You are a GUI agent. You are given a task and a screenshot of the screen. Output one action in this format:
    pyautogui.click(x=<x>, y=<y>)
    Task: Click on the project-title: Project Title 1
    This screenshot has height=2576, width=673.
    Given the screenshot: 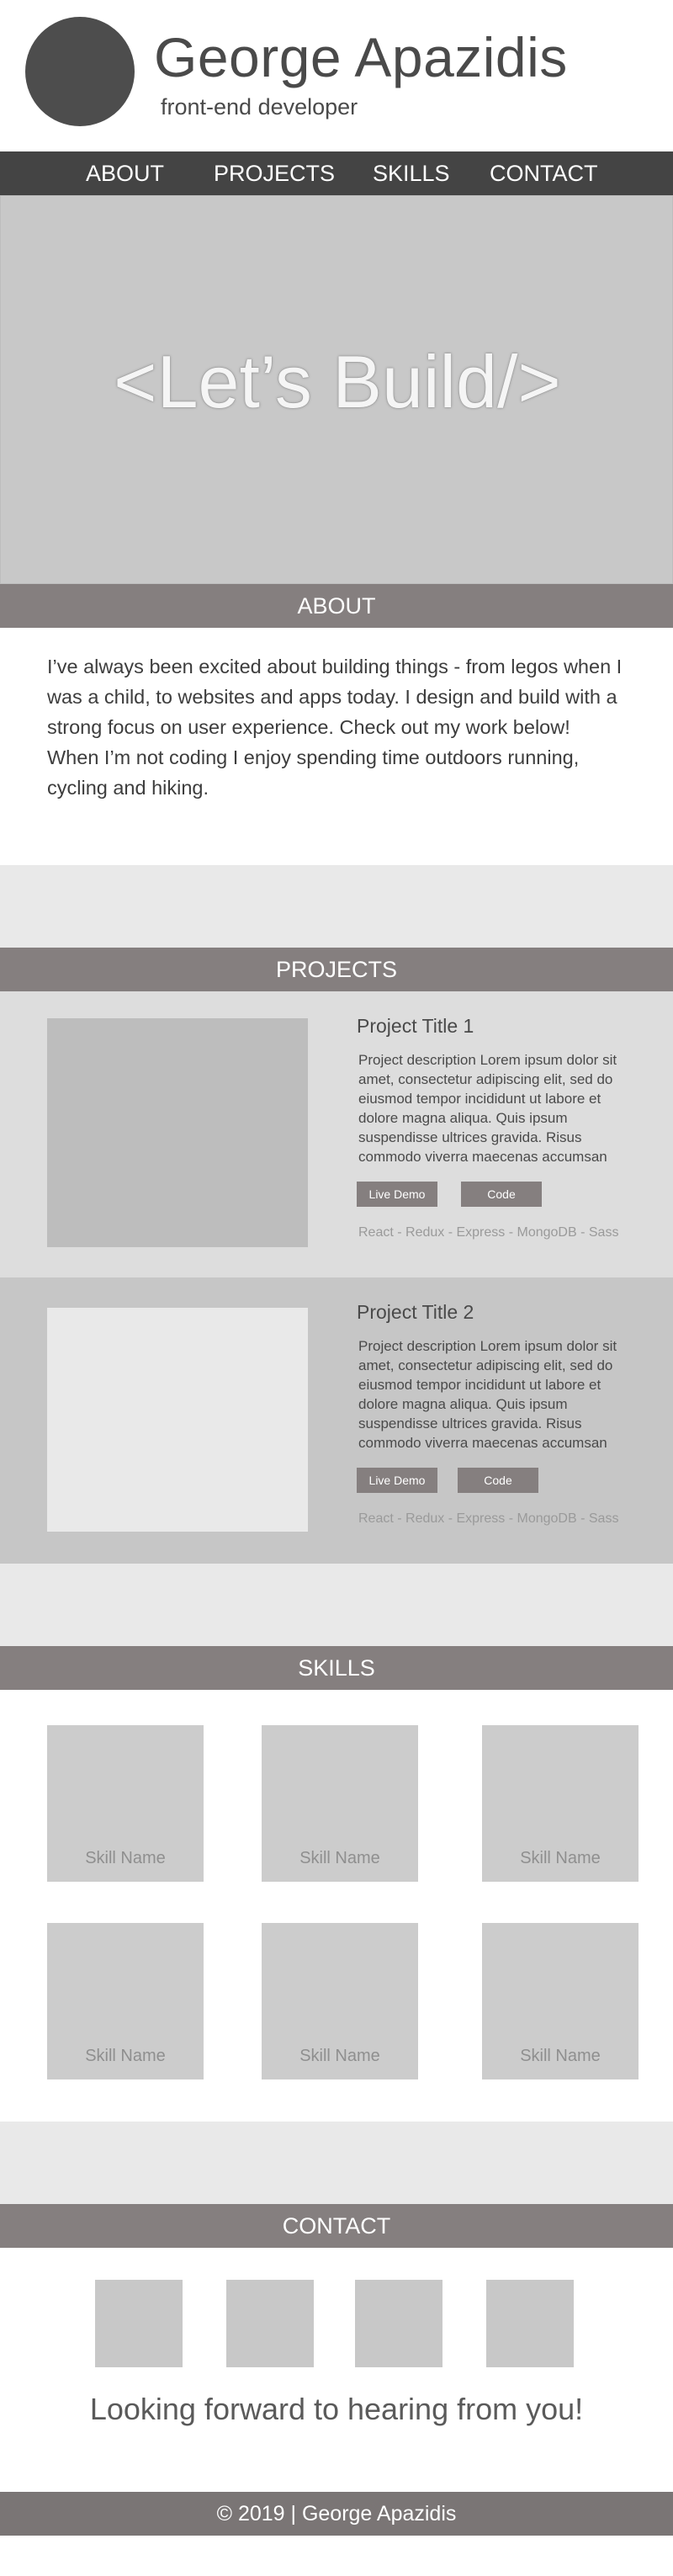 What is the action you would take?
    pyautogui.click(x=416, y=1026)
    